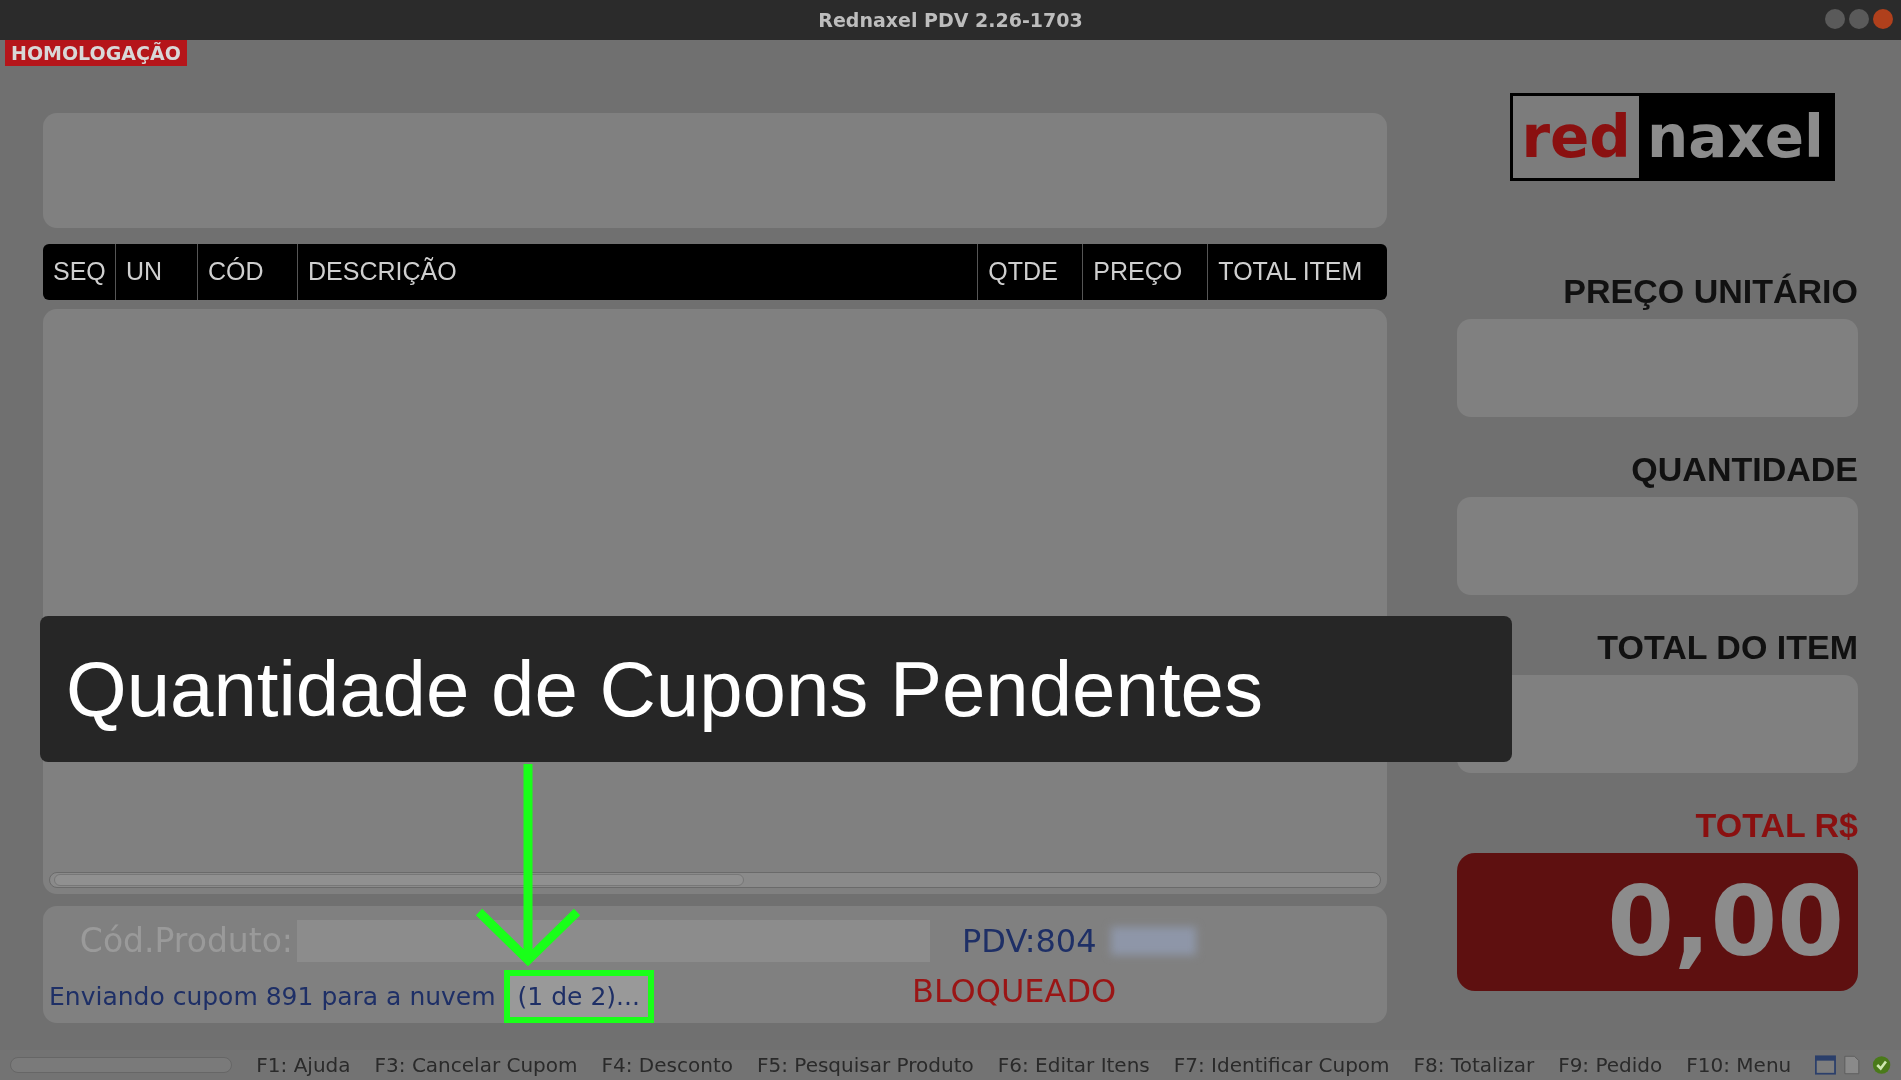 This screenshot has width=1901, height=1080. I want to click on column-header: UN, so click(144, 272).